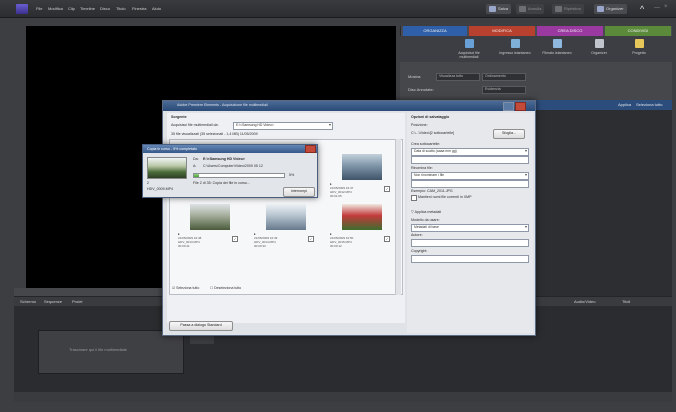  What do you see at coordinates (570, 31) in the screenshot?
I see `tab-create-disc: CREA DISCO` at bounding box center [570, 31].